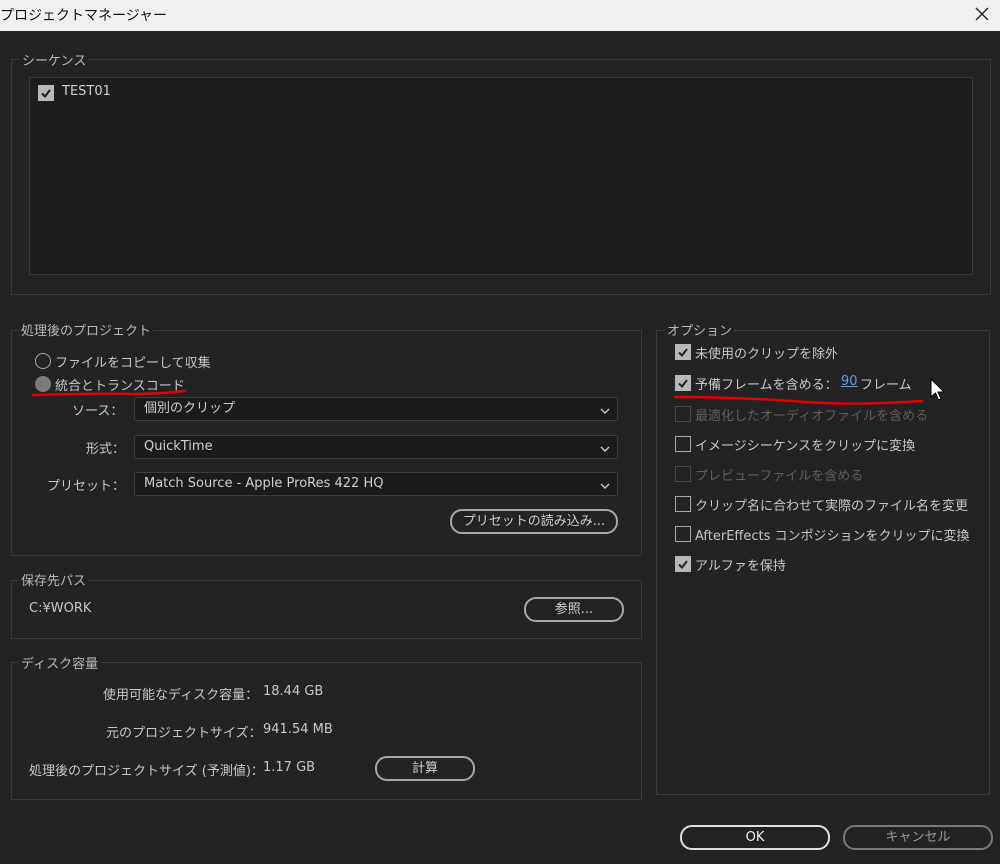  What do you see at coordinates (43, 384) in the screenshot?
I see `consolidate-radio` at bounding box center [43, 384].